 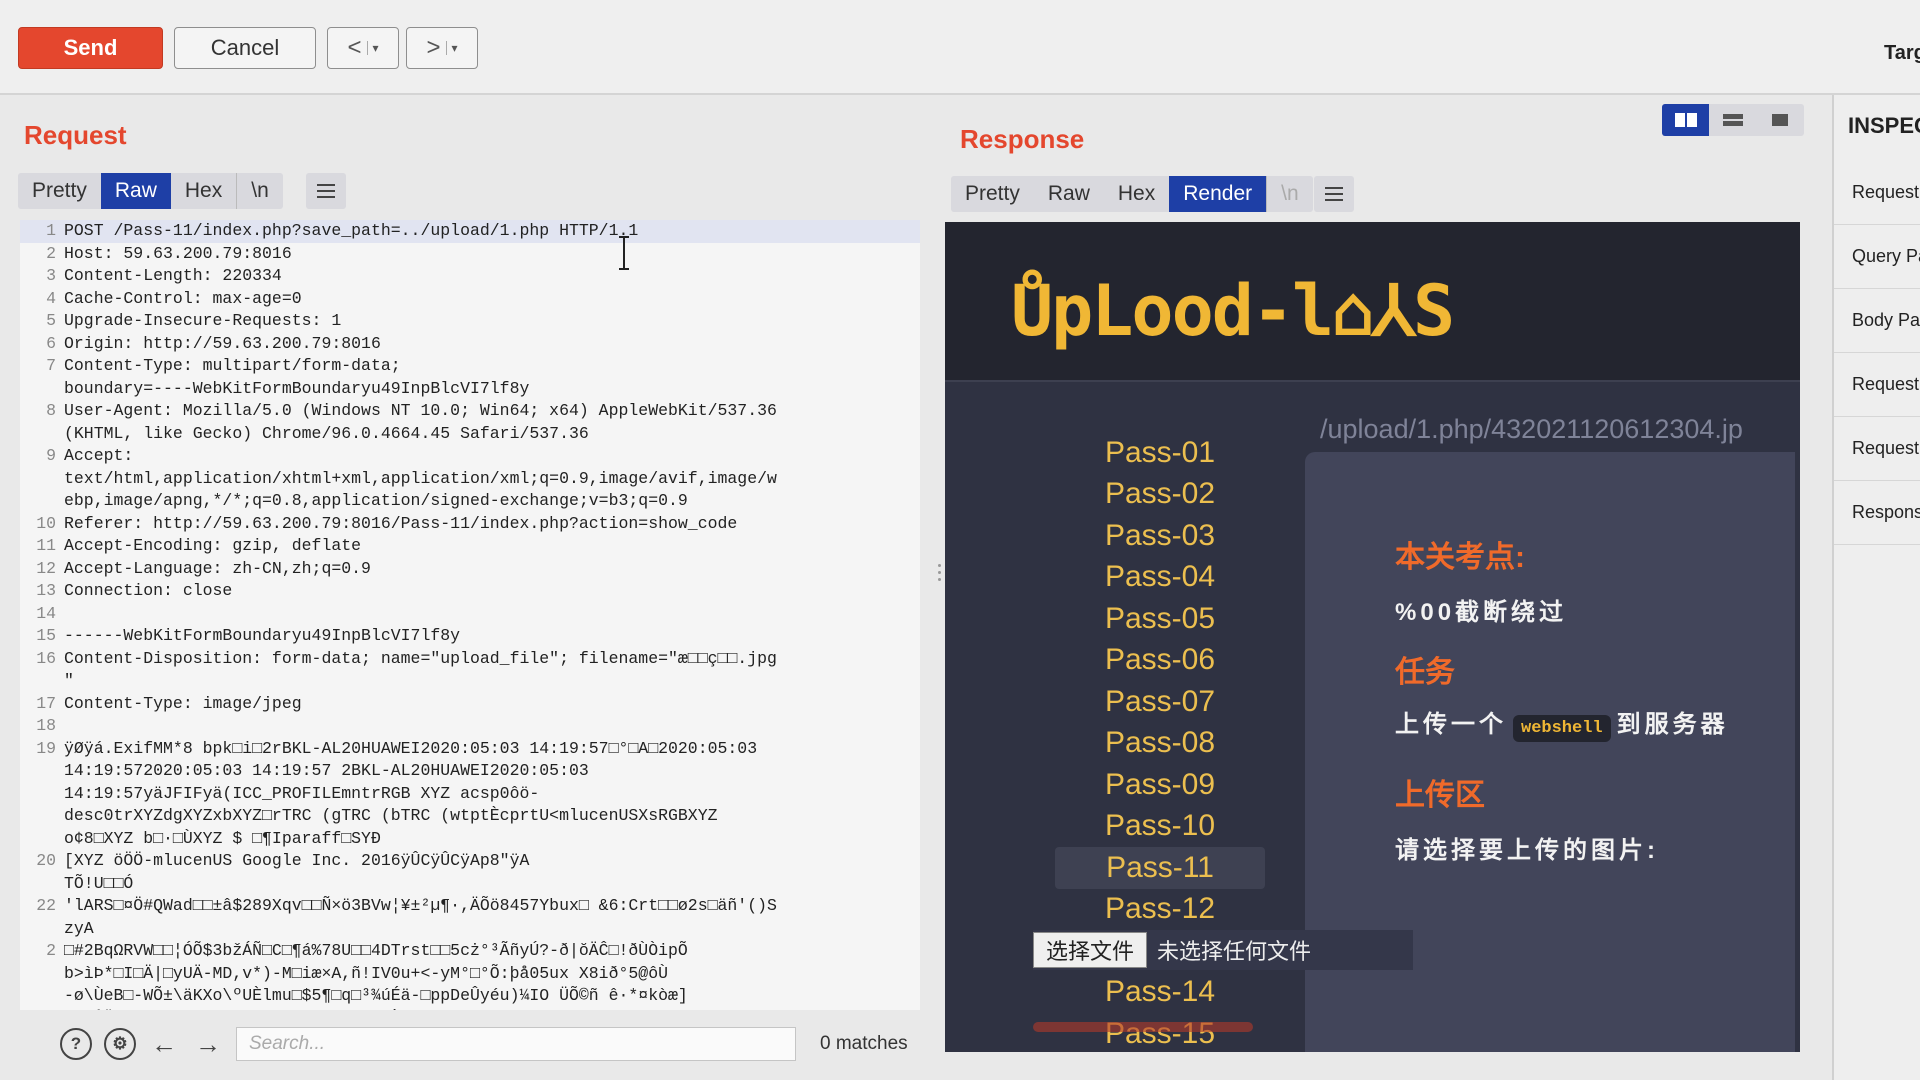 I want to click on line-number: 20, so click(x=46, y=860).